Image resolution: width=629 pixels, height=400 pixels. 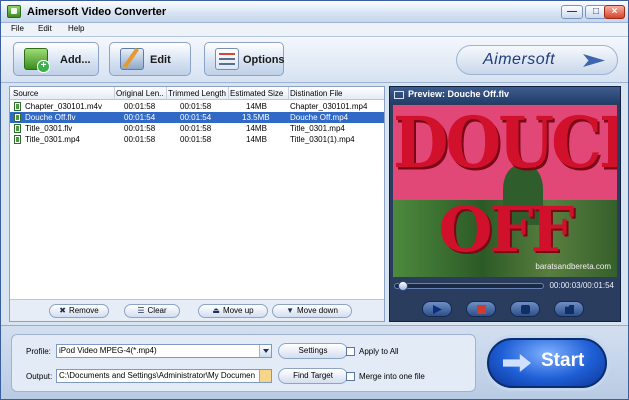 What do you see at coordinates (594, 60) in the screenshot?
I see `logo-arrow-icon` at bounding box center [594, 60].